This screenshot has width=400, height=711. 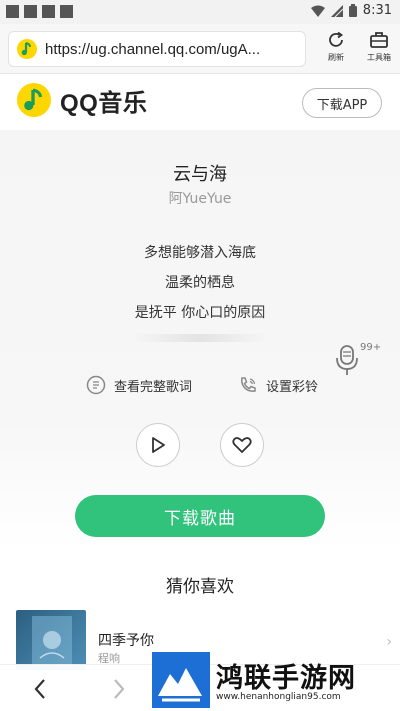 What do you see at coordinates (200, 283) in the screenshot?
I see `lyric-line: 温柔的栖息` at bounding box center [200, 283].